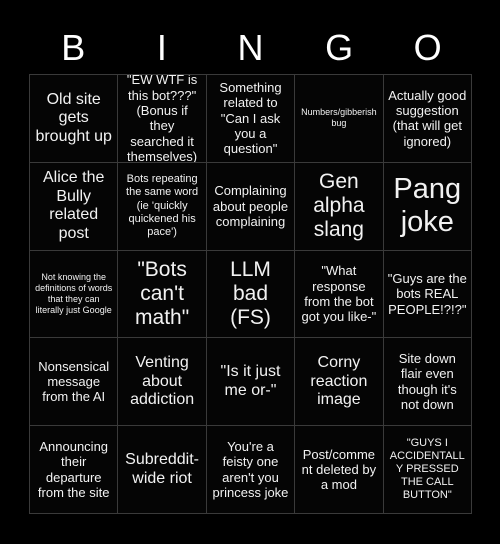 The height and width of the screenshot is (544, 500). I want to click on bingo-cell-label: "Guys are the bots REAL PEOPLE!?!?", so click(427, 294).